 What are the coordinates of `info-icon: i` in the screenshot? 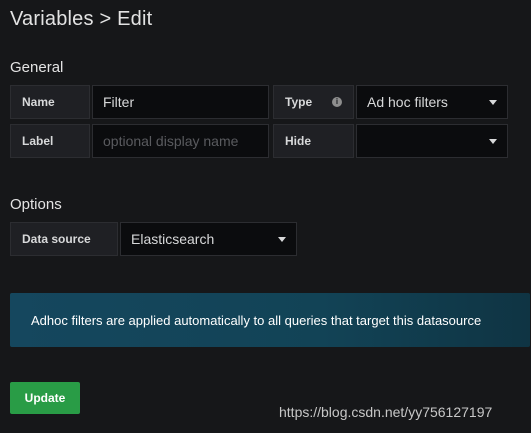 It's located at (337, 102).